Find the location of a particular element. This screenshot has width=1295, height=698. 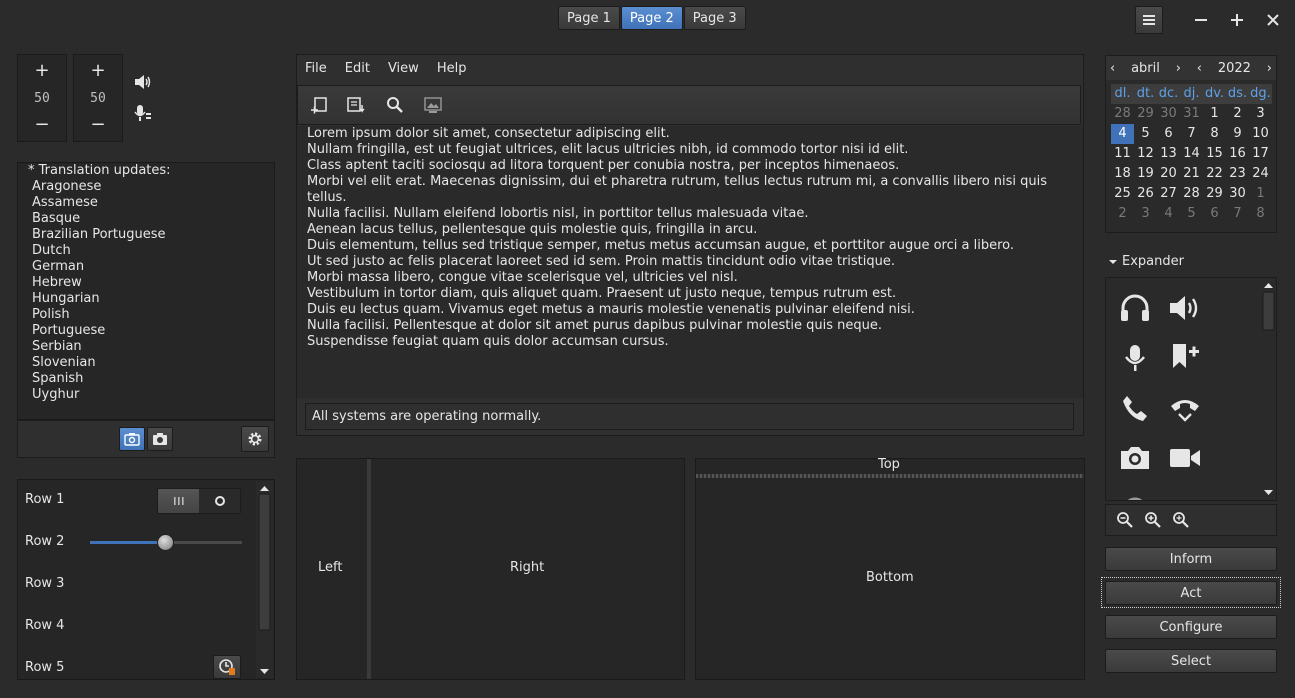

menu-help: Help is located at coordinates (452, 68).